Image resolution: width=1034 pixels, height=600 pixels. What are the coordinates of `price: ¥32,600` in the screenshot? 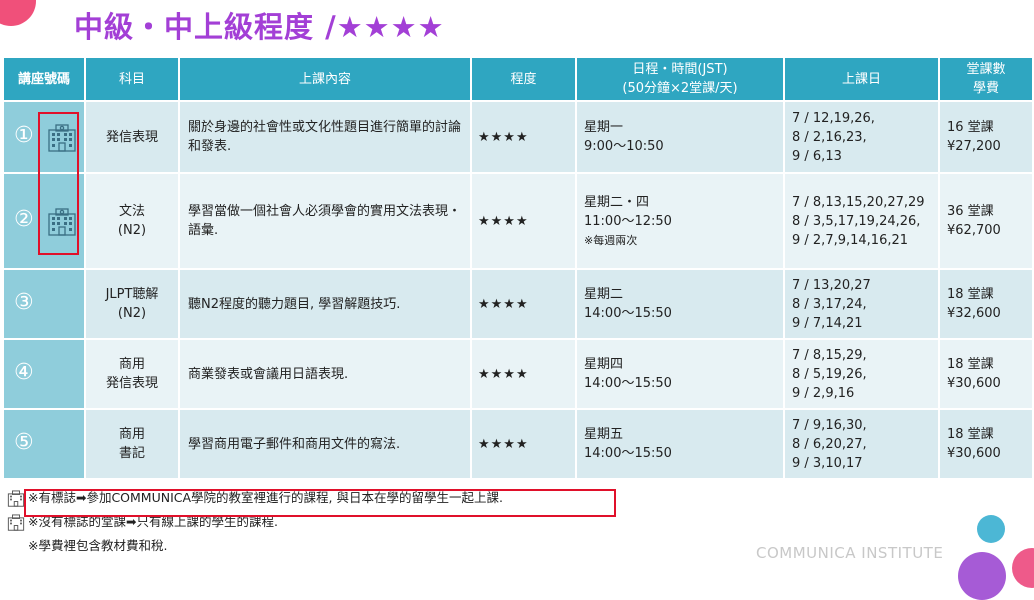 It's located at (974, 313).